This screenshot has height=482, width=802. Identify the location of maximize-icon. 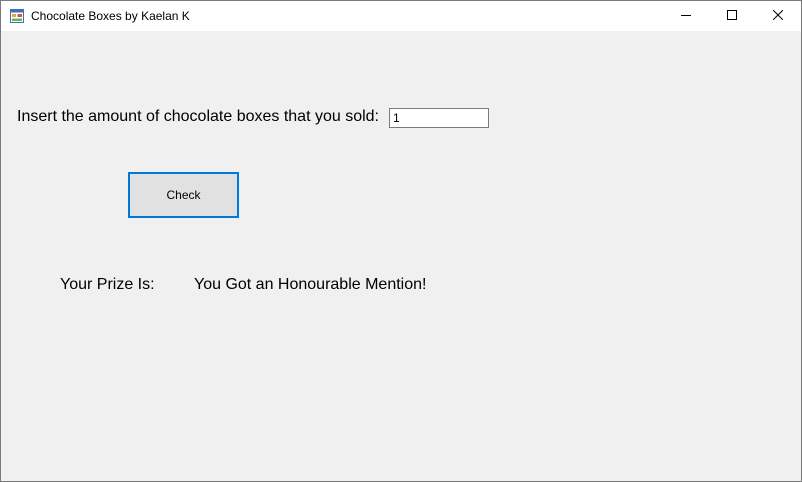
(732, 16).